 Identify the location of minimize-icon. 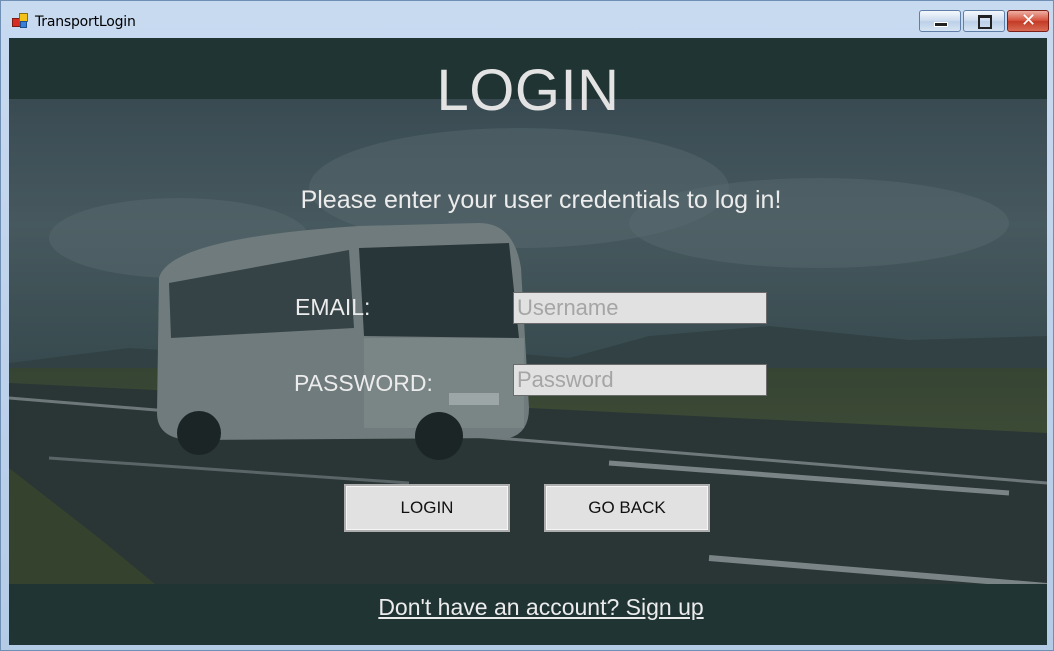
(941, 24).